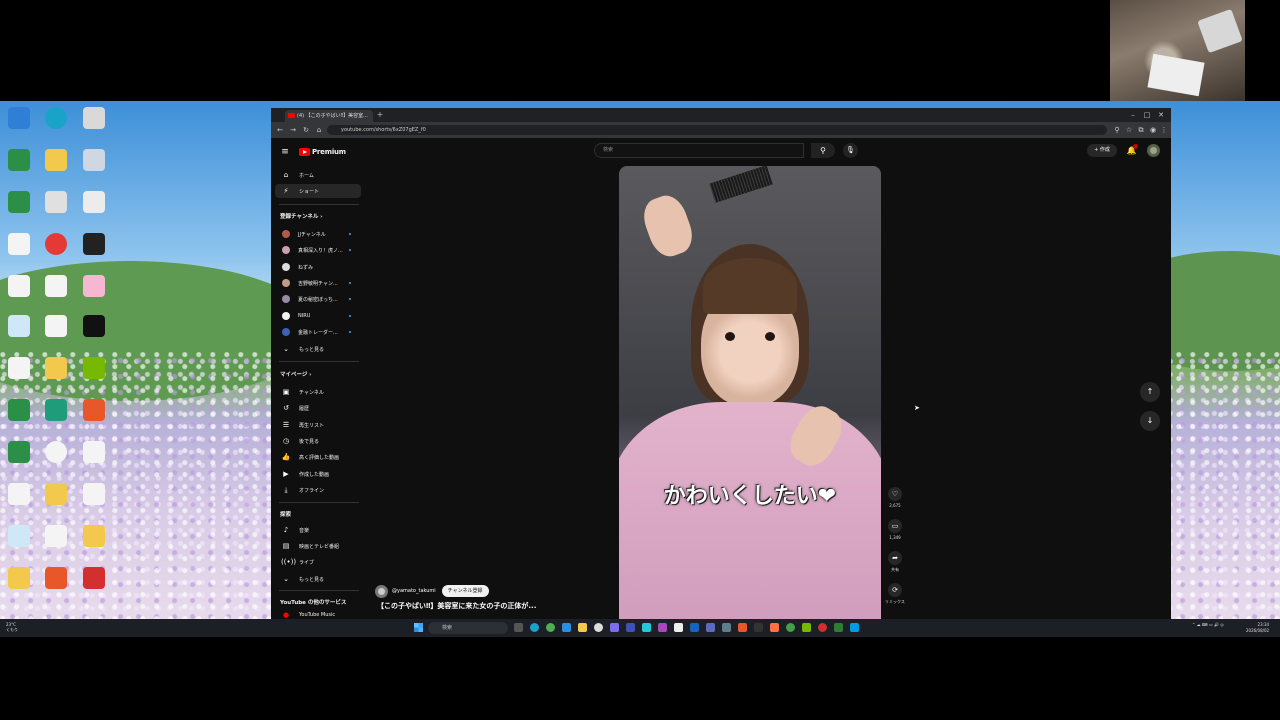  I want to click on search-input: 検索, so click(699, 150).